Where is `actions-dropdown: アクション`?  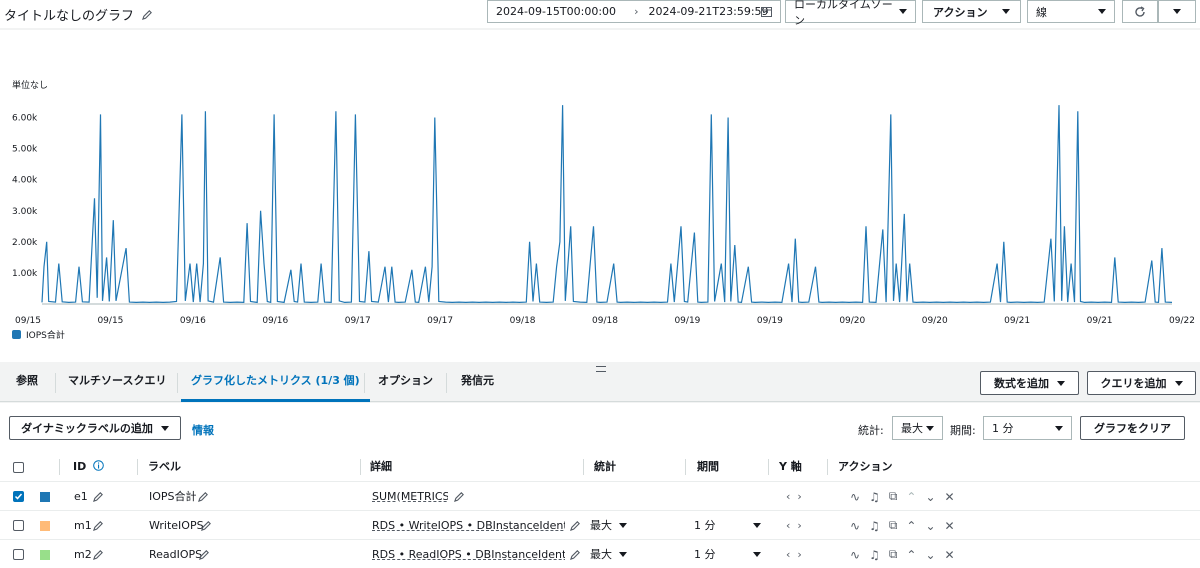 actions-dropdown: アクション is located at coordinates (971, 11).